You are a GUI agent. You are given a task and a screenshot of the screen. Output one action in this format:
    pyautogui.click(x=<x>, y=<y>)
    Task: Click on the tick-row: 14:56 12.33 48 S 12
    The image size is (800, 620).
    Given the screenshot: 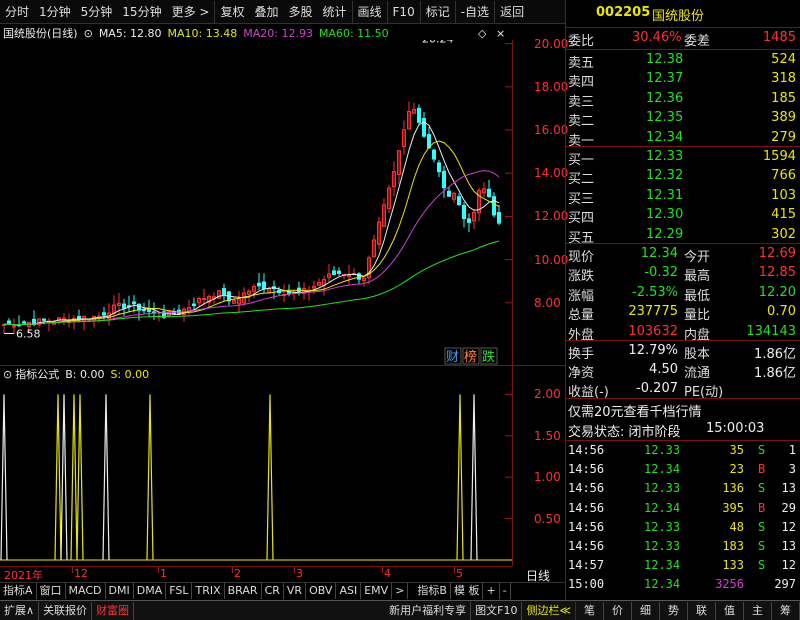 What is the action you would take?
    pyautogui.click(x=683, y=528)
    